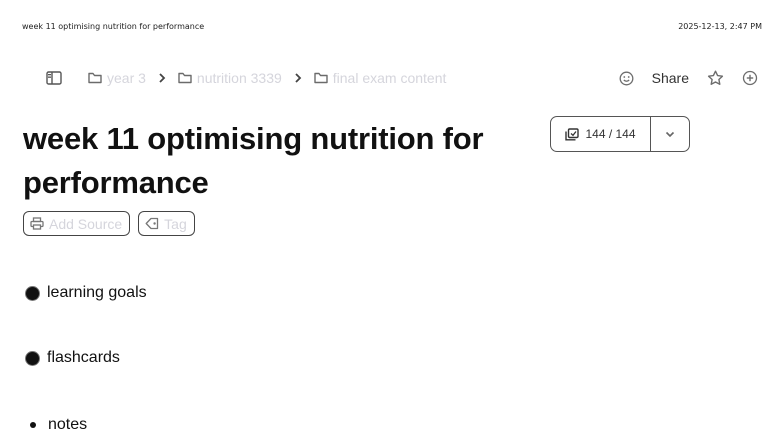 The image size is (784, 441). What do you see at coordinates (750, 78) in the screenshot?
I see `add-circle-icon` at bounding box center [750, 78].